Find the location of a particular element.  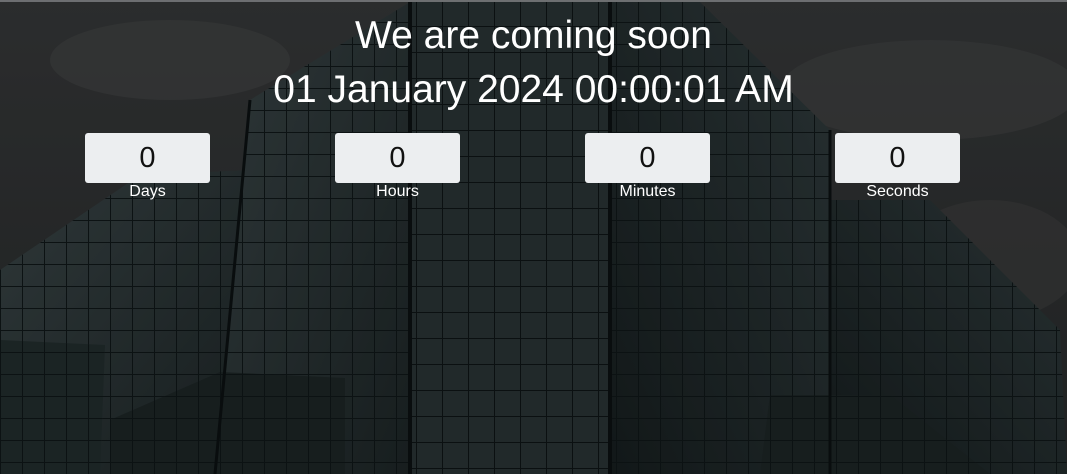

countdown-hours: 0 Hours is located at coordinates (397, 166).